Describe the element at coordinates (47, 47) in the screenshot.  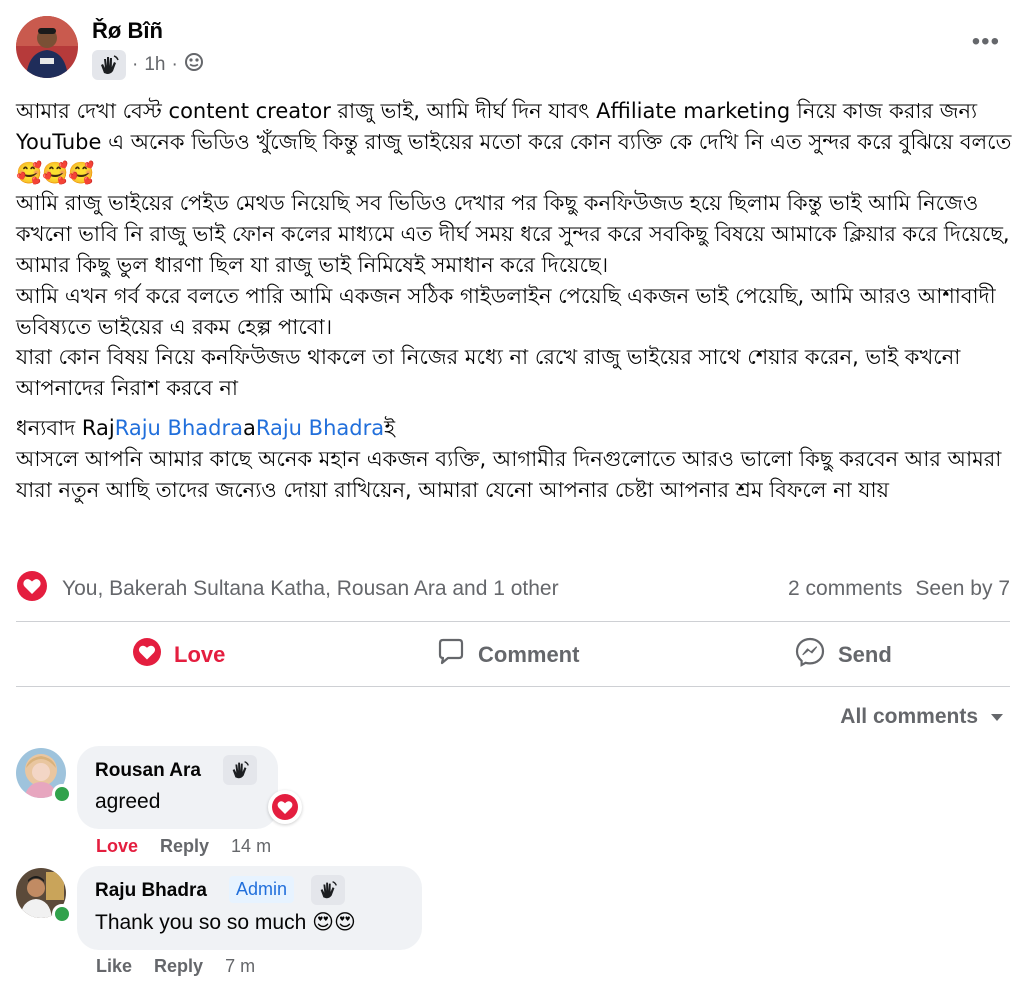
I see `author-avatar` at that location.